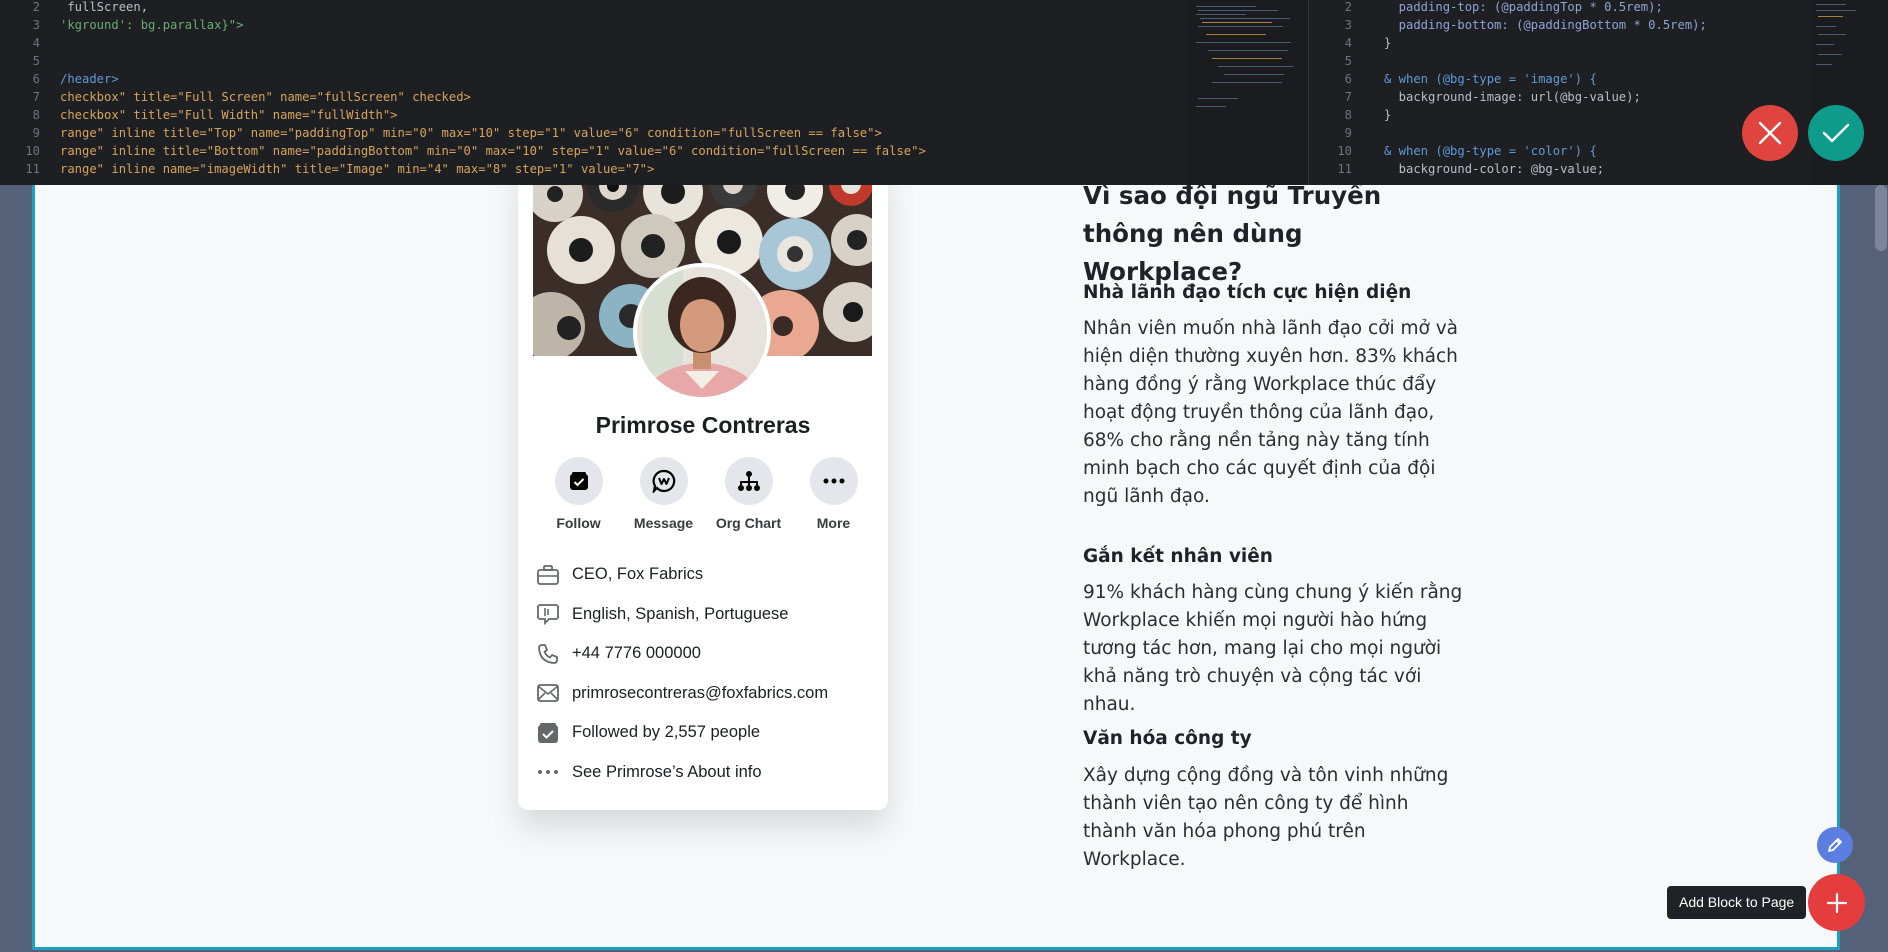  Describe the element at coordinates (833, 481) in the screenshot. I see `more-icon` at that location.